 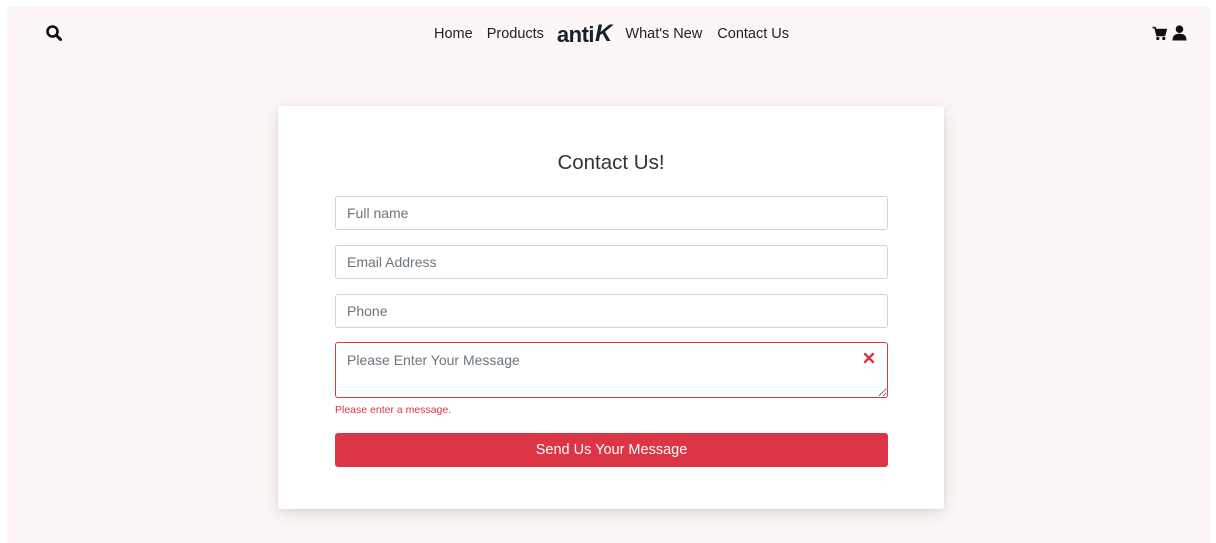 What do you see at coordinates (611, 311) in the screenshot?
I see `phone-input` at bounding box center [611, 311].